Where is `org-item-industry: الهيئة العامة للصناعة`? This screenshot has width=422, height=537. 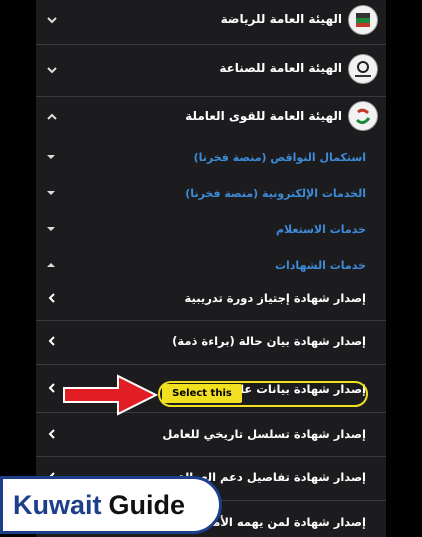 org-item-industry: الهيئة العامة للصناعة is located at coordinates (211, 70).